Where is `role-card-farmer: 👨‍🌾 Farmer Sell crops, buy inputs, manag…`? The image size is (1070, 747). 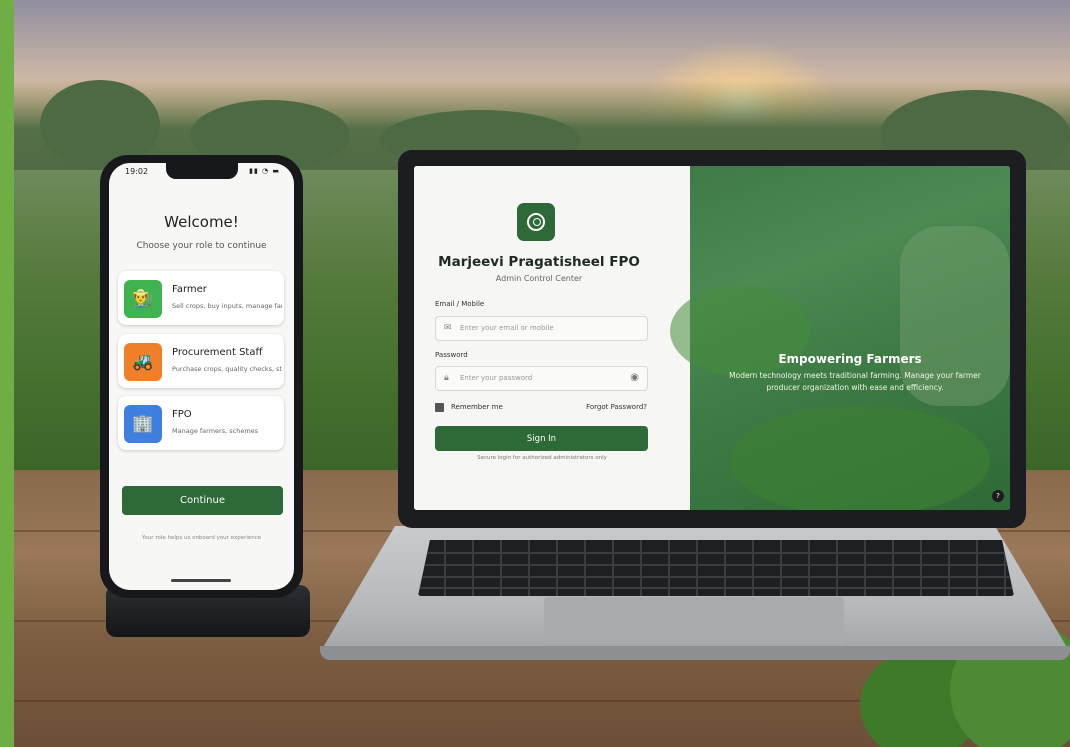 role-card-farmer: 👨‍🌾 Farmer Sell crops, buy inputs, manag… is located at coordinates (201, 298).